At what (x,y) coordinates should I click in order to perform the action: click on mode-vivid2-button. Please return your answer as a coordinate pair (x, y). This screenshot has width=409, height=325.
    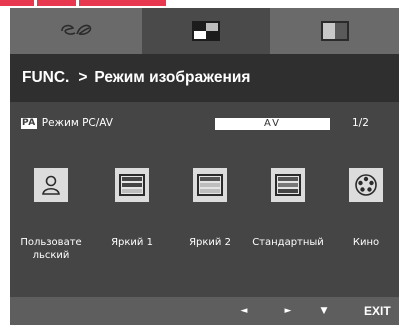
    Looking at the image, I should click on (210, 185).